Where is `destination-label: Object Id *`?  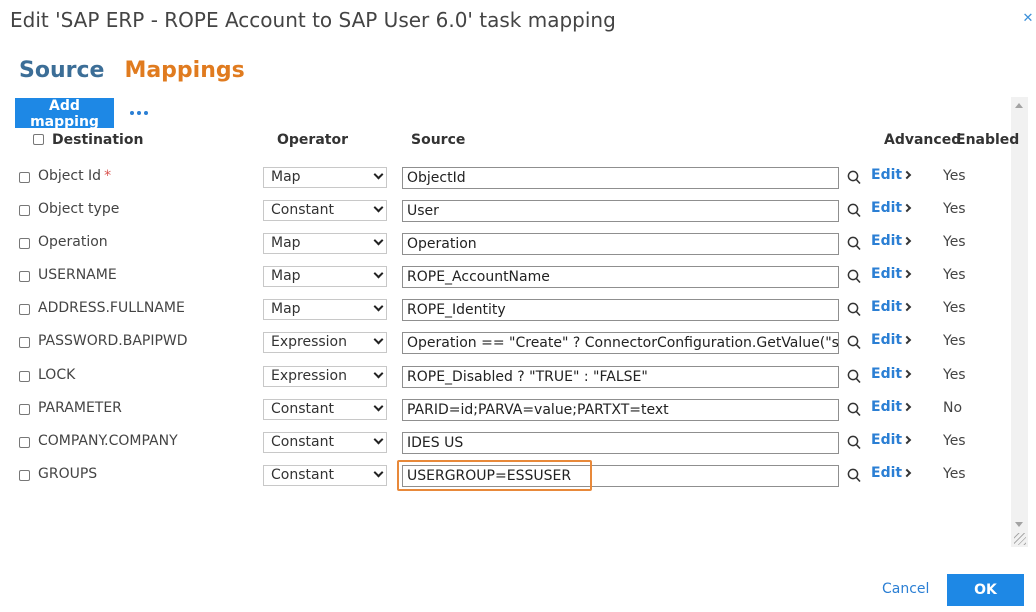 destination-label: Object Id * is located at coordinates (74, 176).